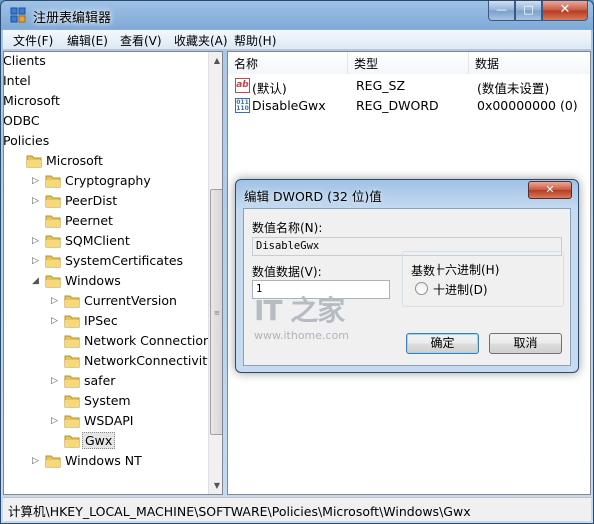  What do you see at coordinates (150, 340) in the screenshot?
I see `tree-node-label: Network Connections` at bounding box center [150, 340].